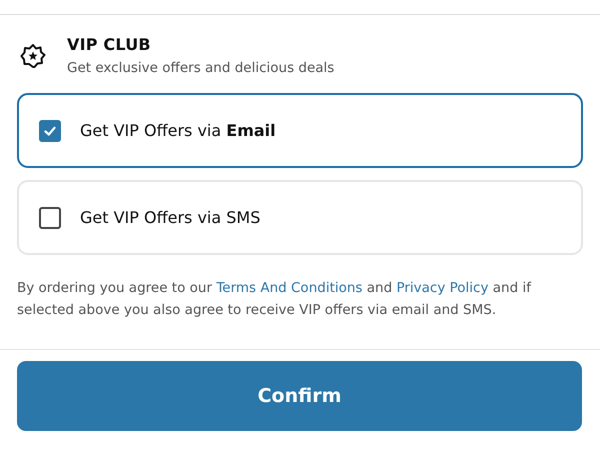  What do you see at coordinates (200, 68) in the screenshot?
I see `section-subtitle: Get exclusive offers and delicious deals` at bounding box center [200, 68].